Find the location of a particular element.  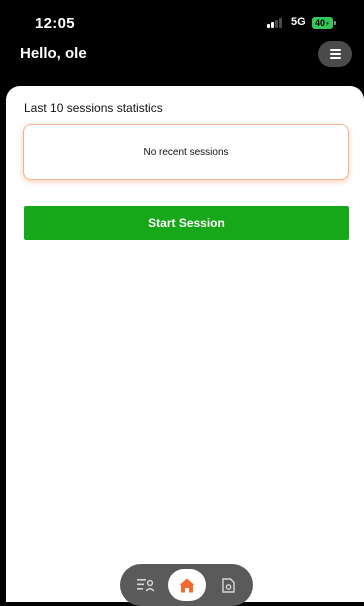

section-title: Last 10 sessions statistics is located at coordinates (93, 108).